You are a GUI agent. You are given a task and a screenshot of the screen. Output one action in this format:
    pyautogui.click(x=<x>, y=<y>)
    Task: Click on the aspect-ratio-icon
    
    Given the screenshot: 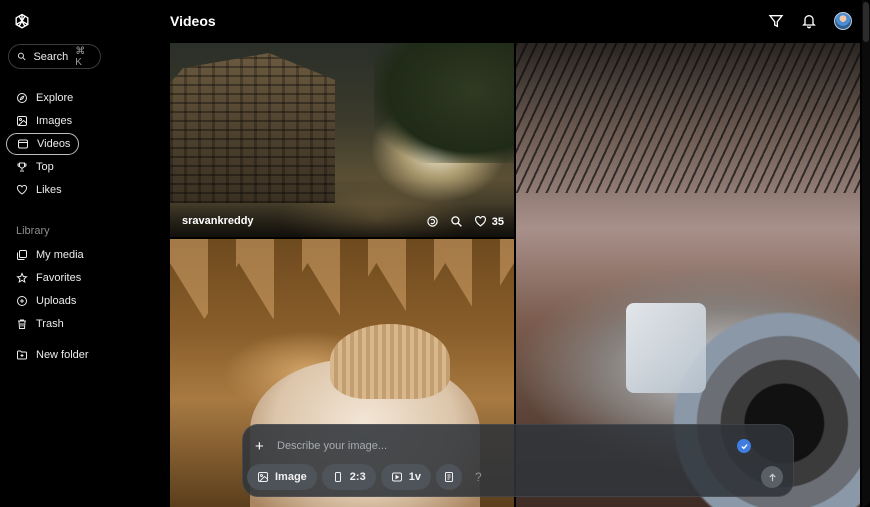 What is the action you would take?
    pyautogui.click(x=337, y=477)
    